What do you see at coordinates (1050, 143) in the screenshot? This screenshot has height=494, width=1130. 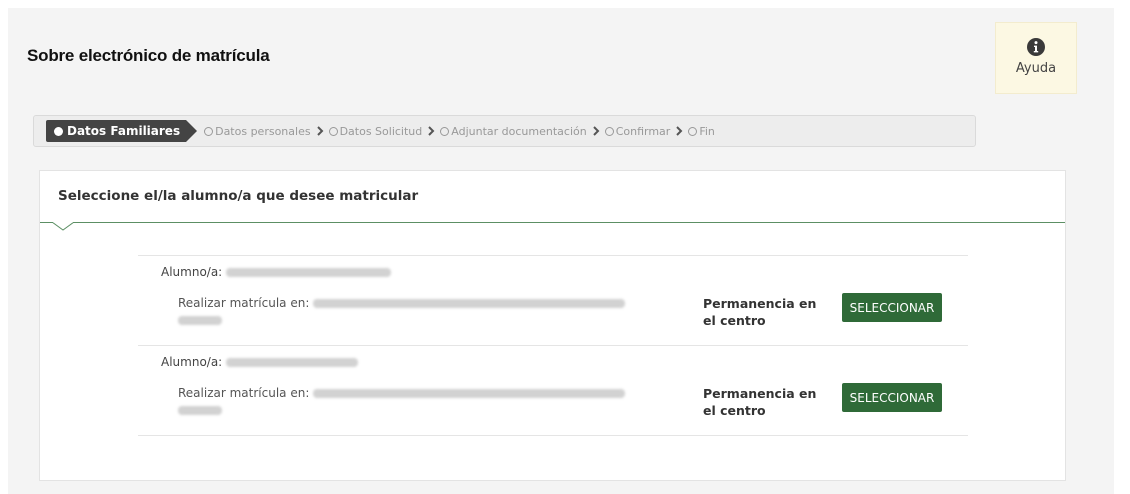 I see `side-strip` at bounding box center [1050, 143].